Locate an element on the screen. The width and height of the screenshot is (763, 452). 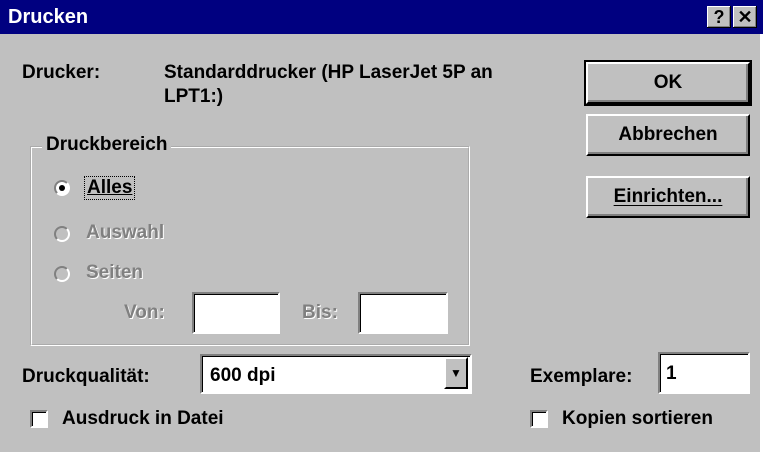
copies-label: Exemplare: is located at coordinates (581, 376).